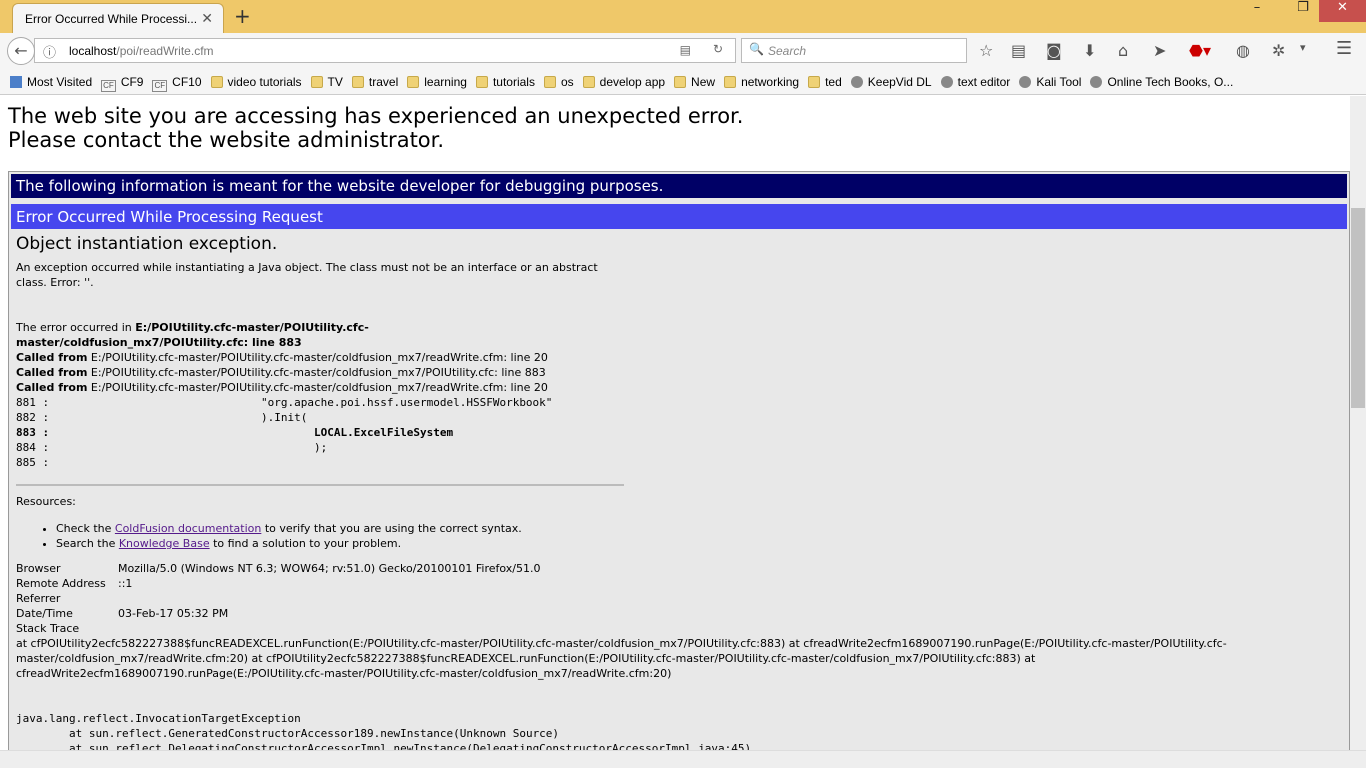 Image resolution: width=1366 pixels, height=768 pixels. I want to click on error-banner: Error Occurred While Processing Request, so click(679, 216).